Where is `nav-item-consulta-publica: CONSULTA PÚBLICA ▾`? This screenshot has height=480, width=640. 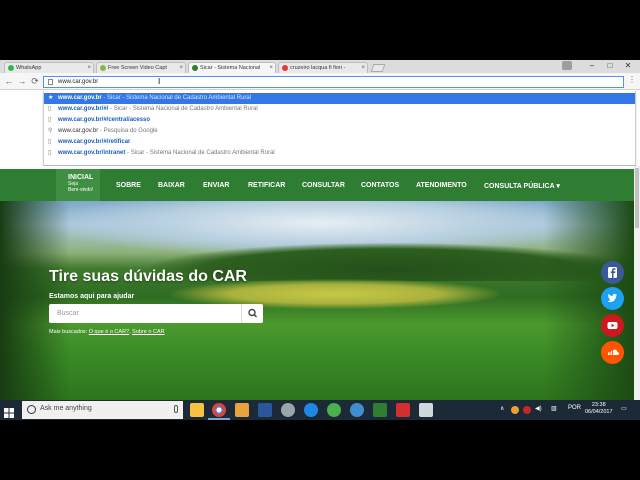 nav-item-consulta-publica: CONSULTA PÚBLICA ▾ is located at coordinates (522, 186).